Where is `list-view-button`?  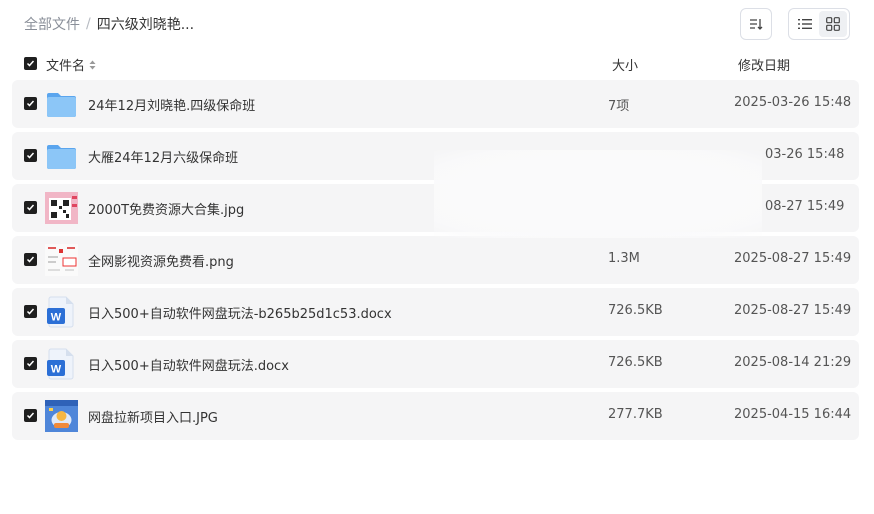 list-view-button is located at coordinates (805, 24).